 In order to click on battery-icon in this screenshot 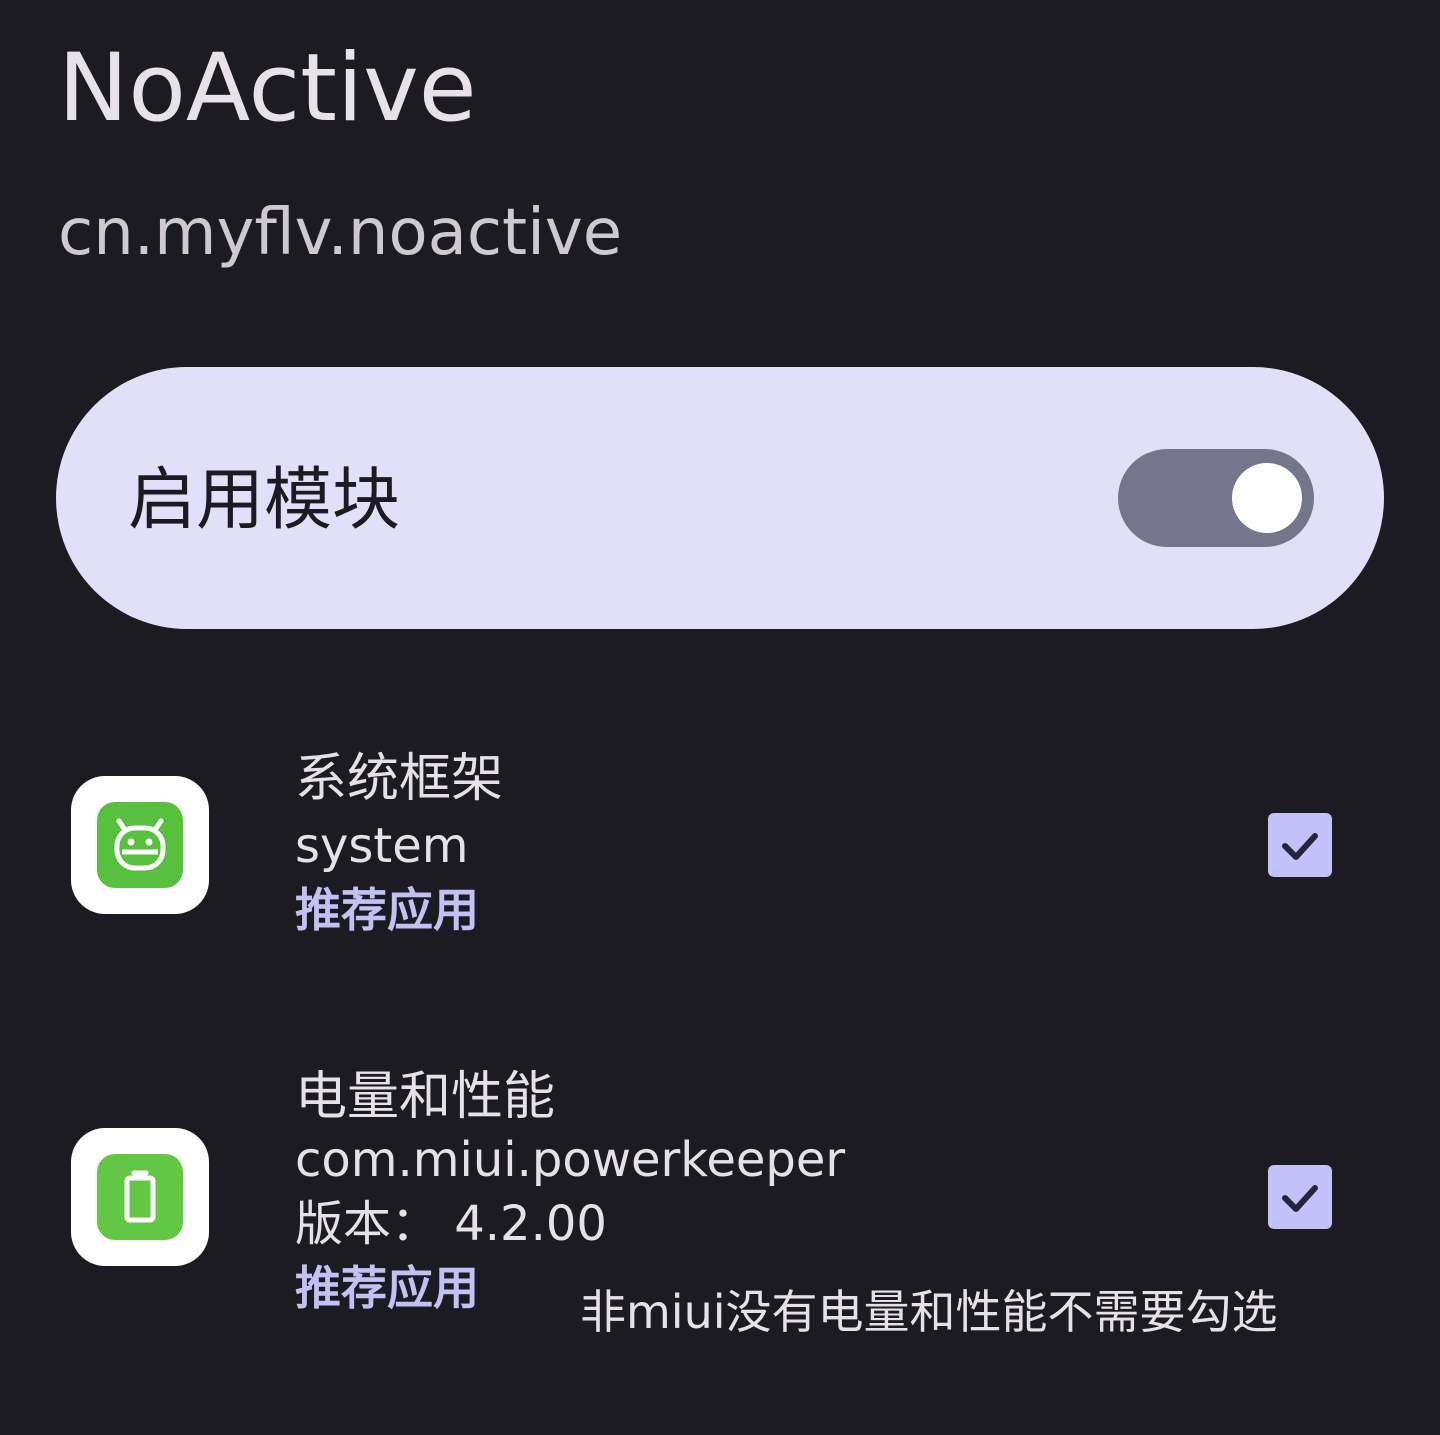, I will do `click(140, 1197)`.